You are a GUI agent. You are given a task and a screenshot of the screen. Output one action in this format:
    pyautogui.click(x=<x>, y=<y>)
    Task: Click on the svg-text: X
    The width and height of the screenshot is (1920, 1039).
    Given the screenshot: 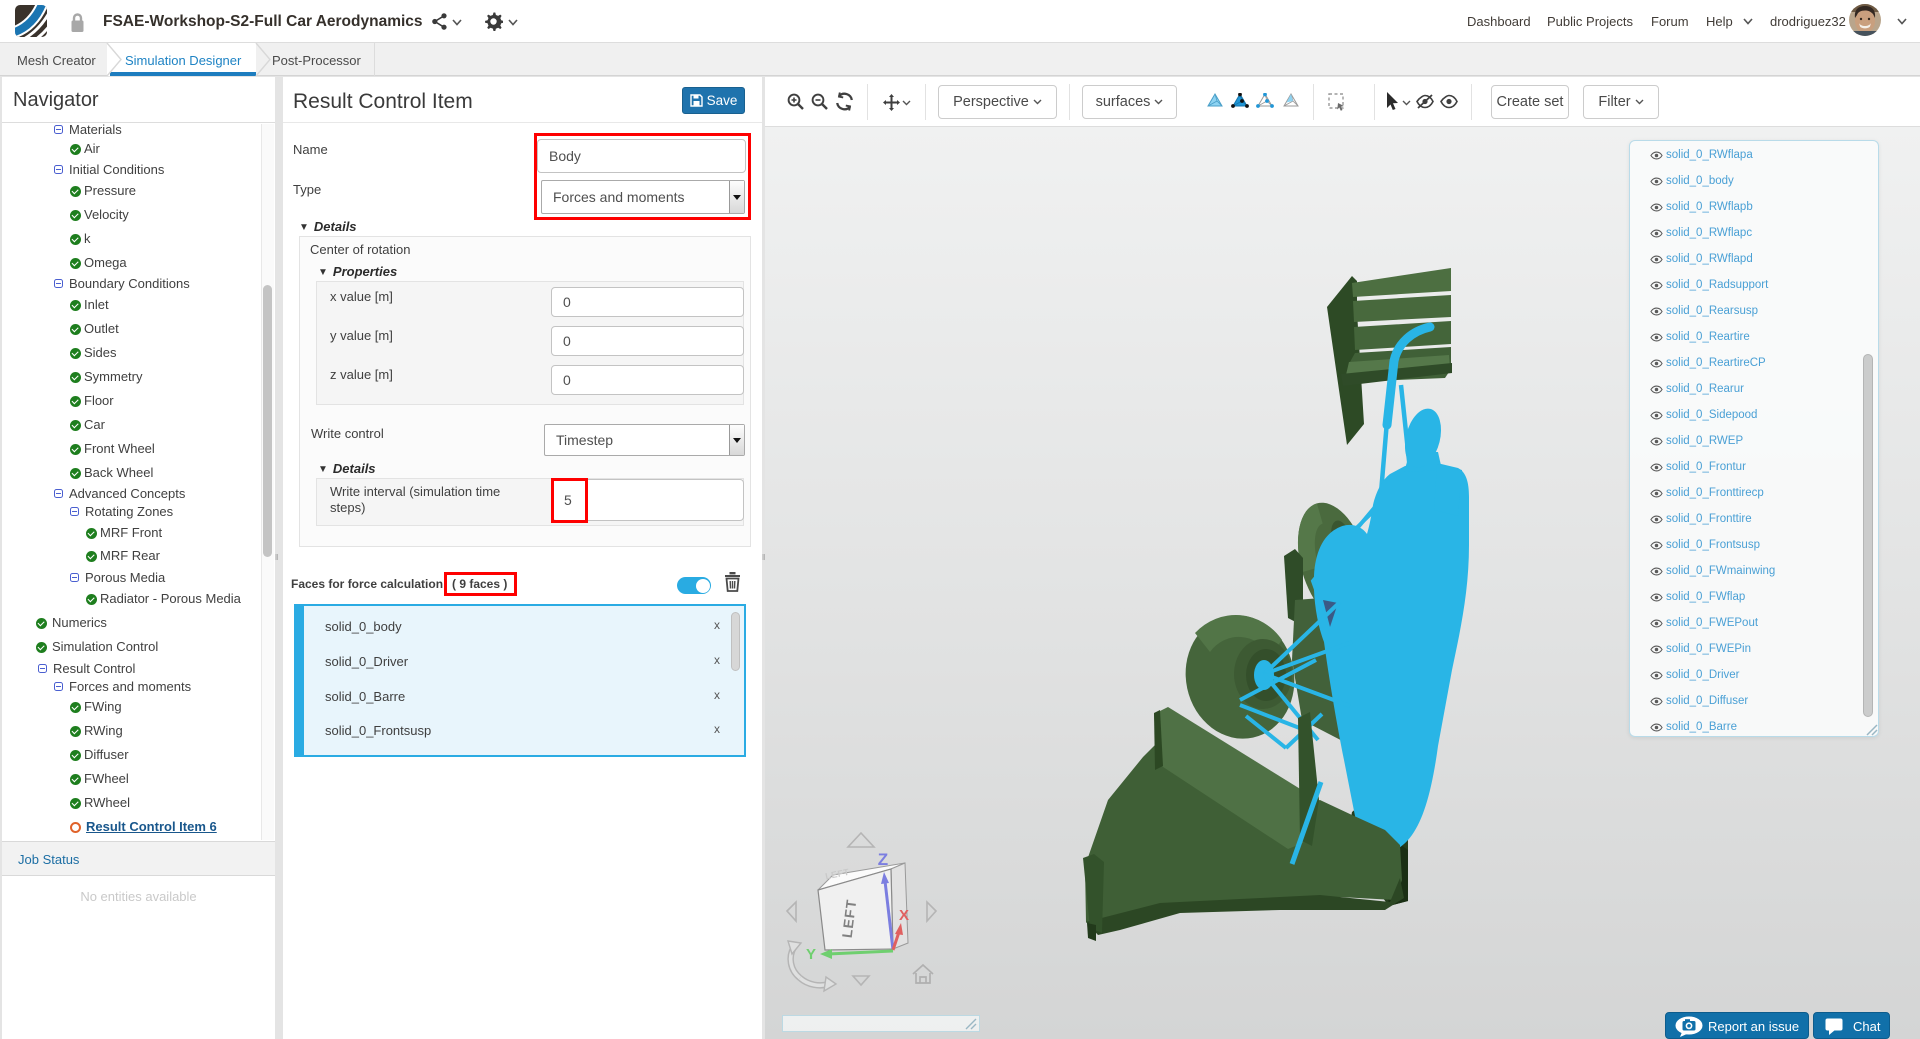 What is the action you would take?
    pyautogui.click(x=904, y=915)
    